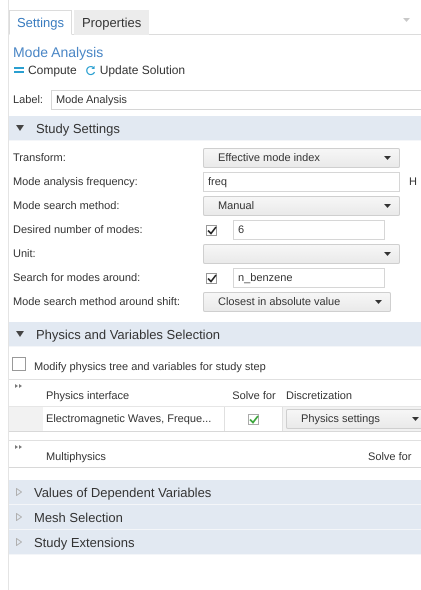  What do you see at coordinates (353, 419) in the screenshot?
I see `dropdown: Physics settings` at bounding box center [353, 419].